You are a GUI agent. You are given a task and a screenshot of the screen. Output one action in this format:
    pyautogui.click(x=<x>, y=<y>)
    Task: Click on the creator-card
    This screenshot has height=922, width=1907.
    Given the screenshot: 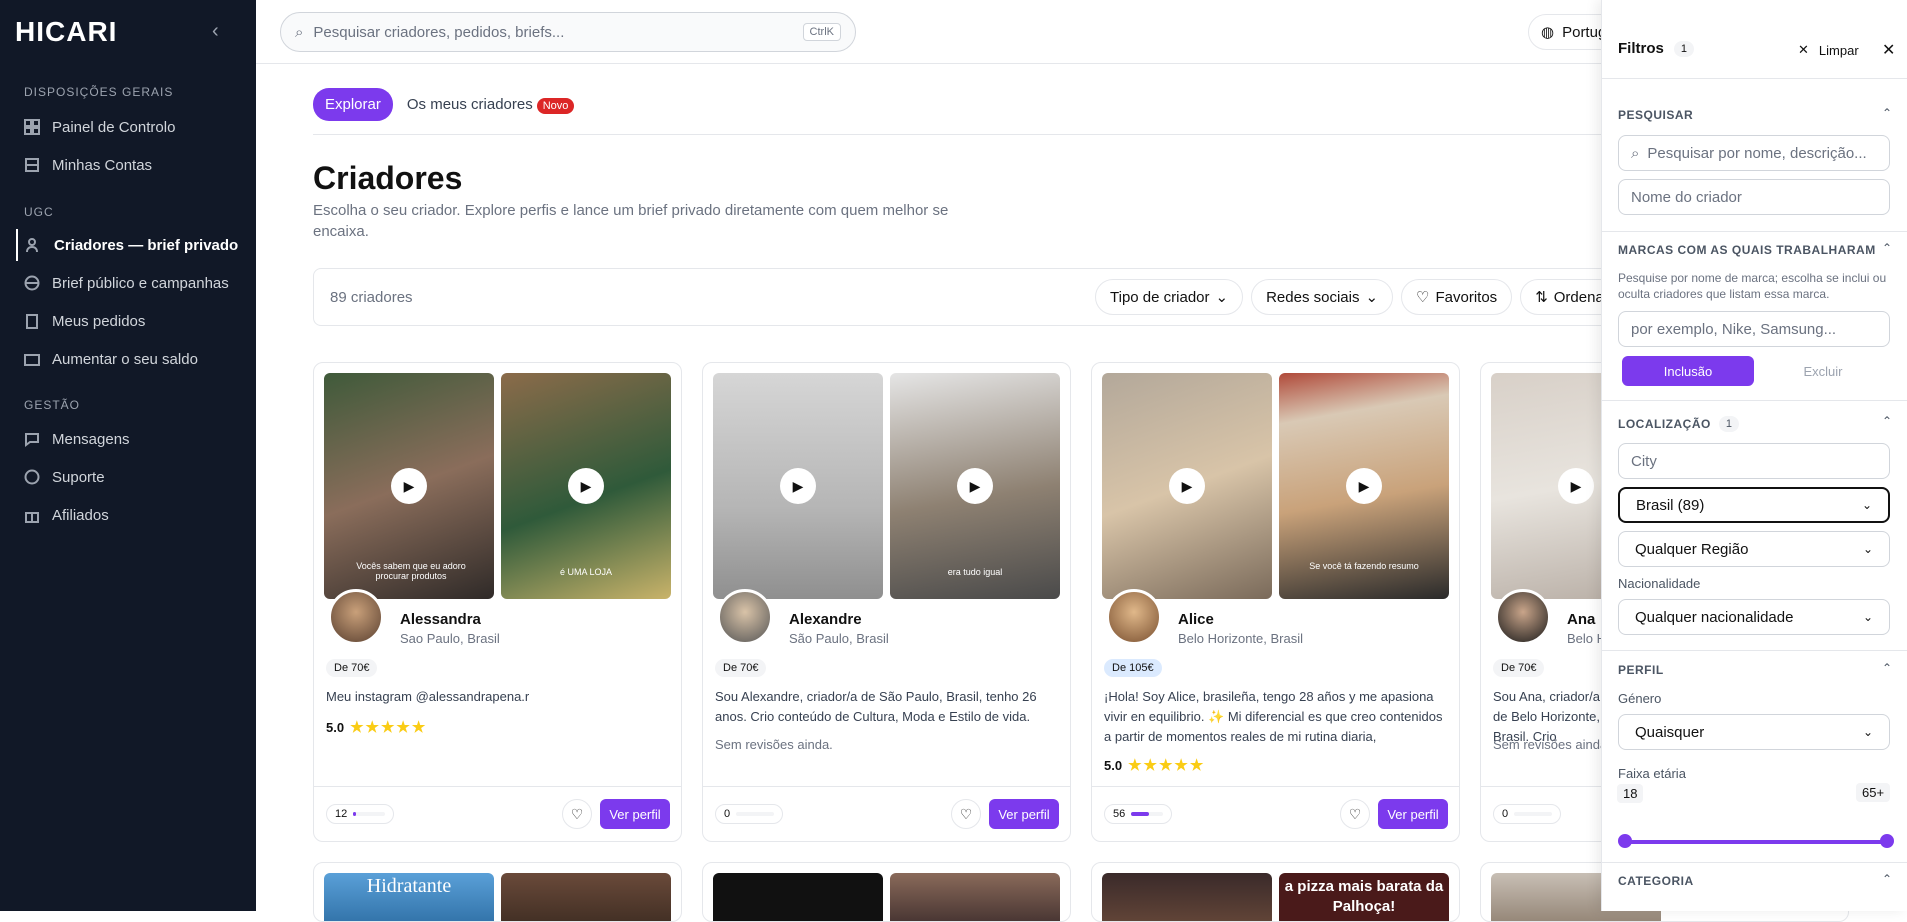 What is the action you would take?
    pyautogui.click(x=886, y=892)
    